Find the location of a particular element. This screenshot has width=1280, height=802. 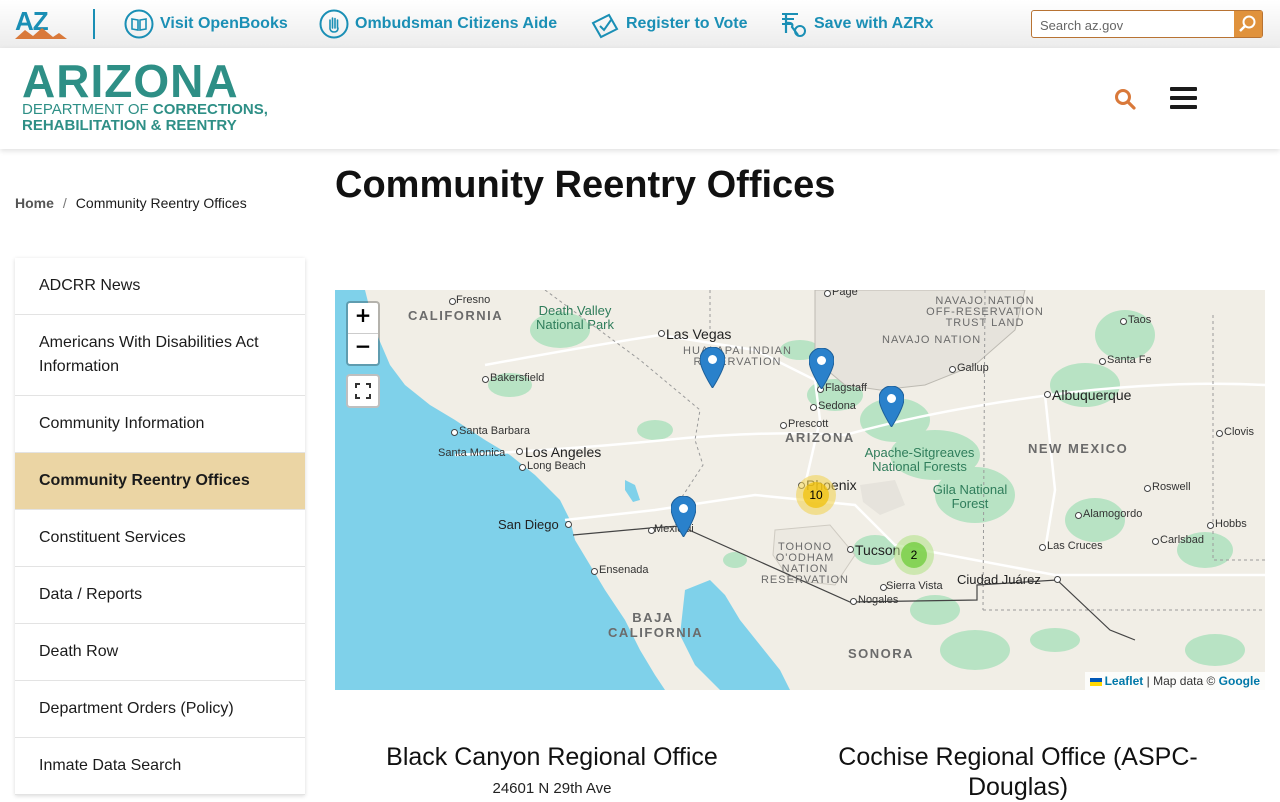

label-las-cruces: Las Cruces is located at coordinates (1075, 546).